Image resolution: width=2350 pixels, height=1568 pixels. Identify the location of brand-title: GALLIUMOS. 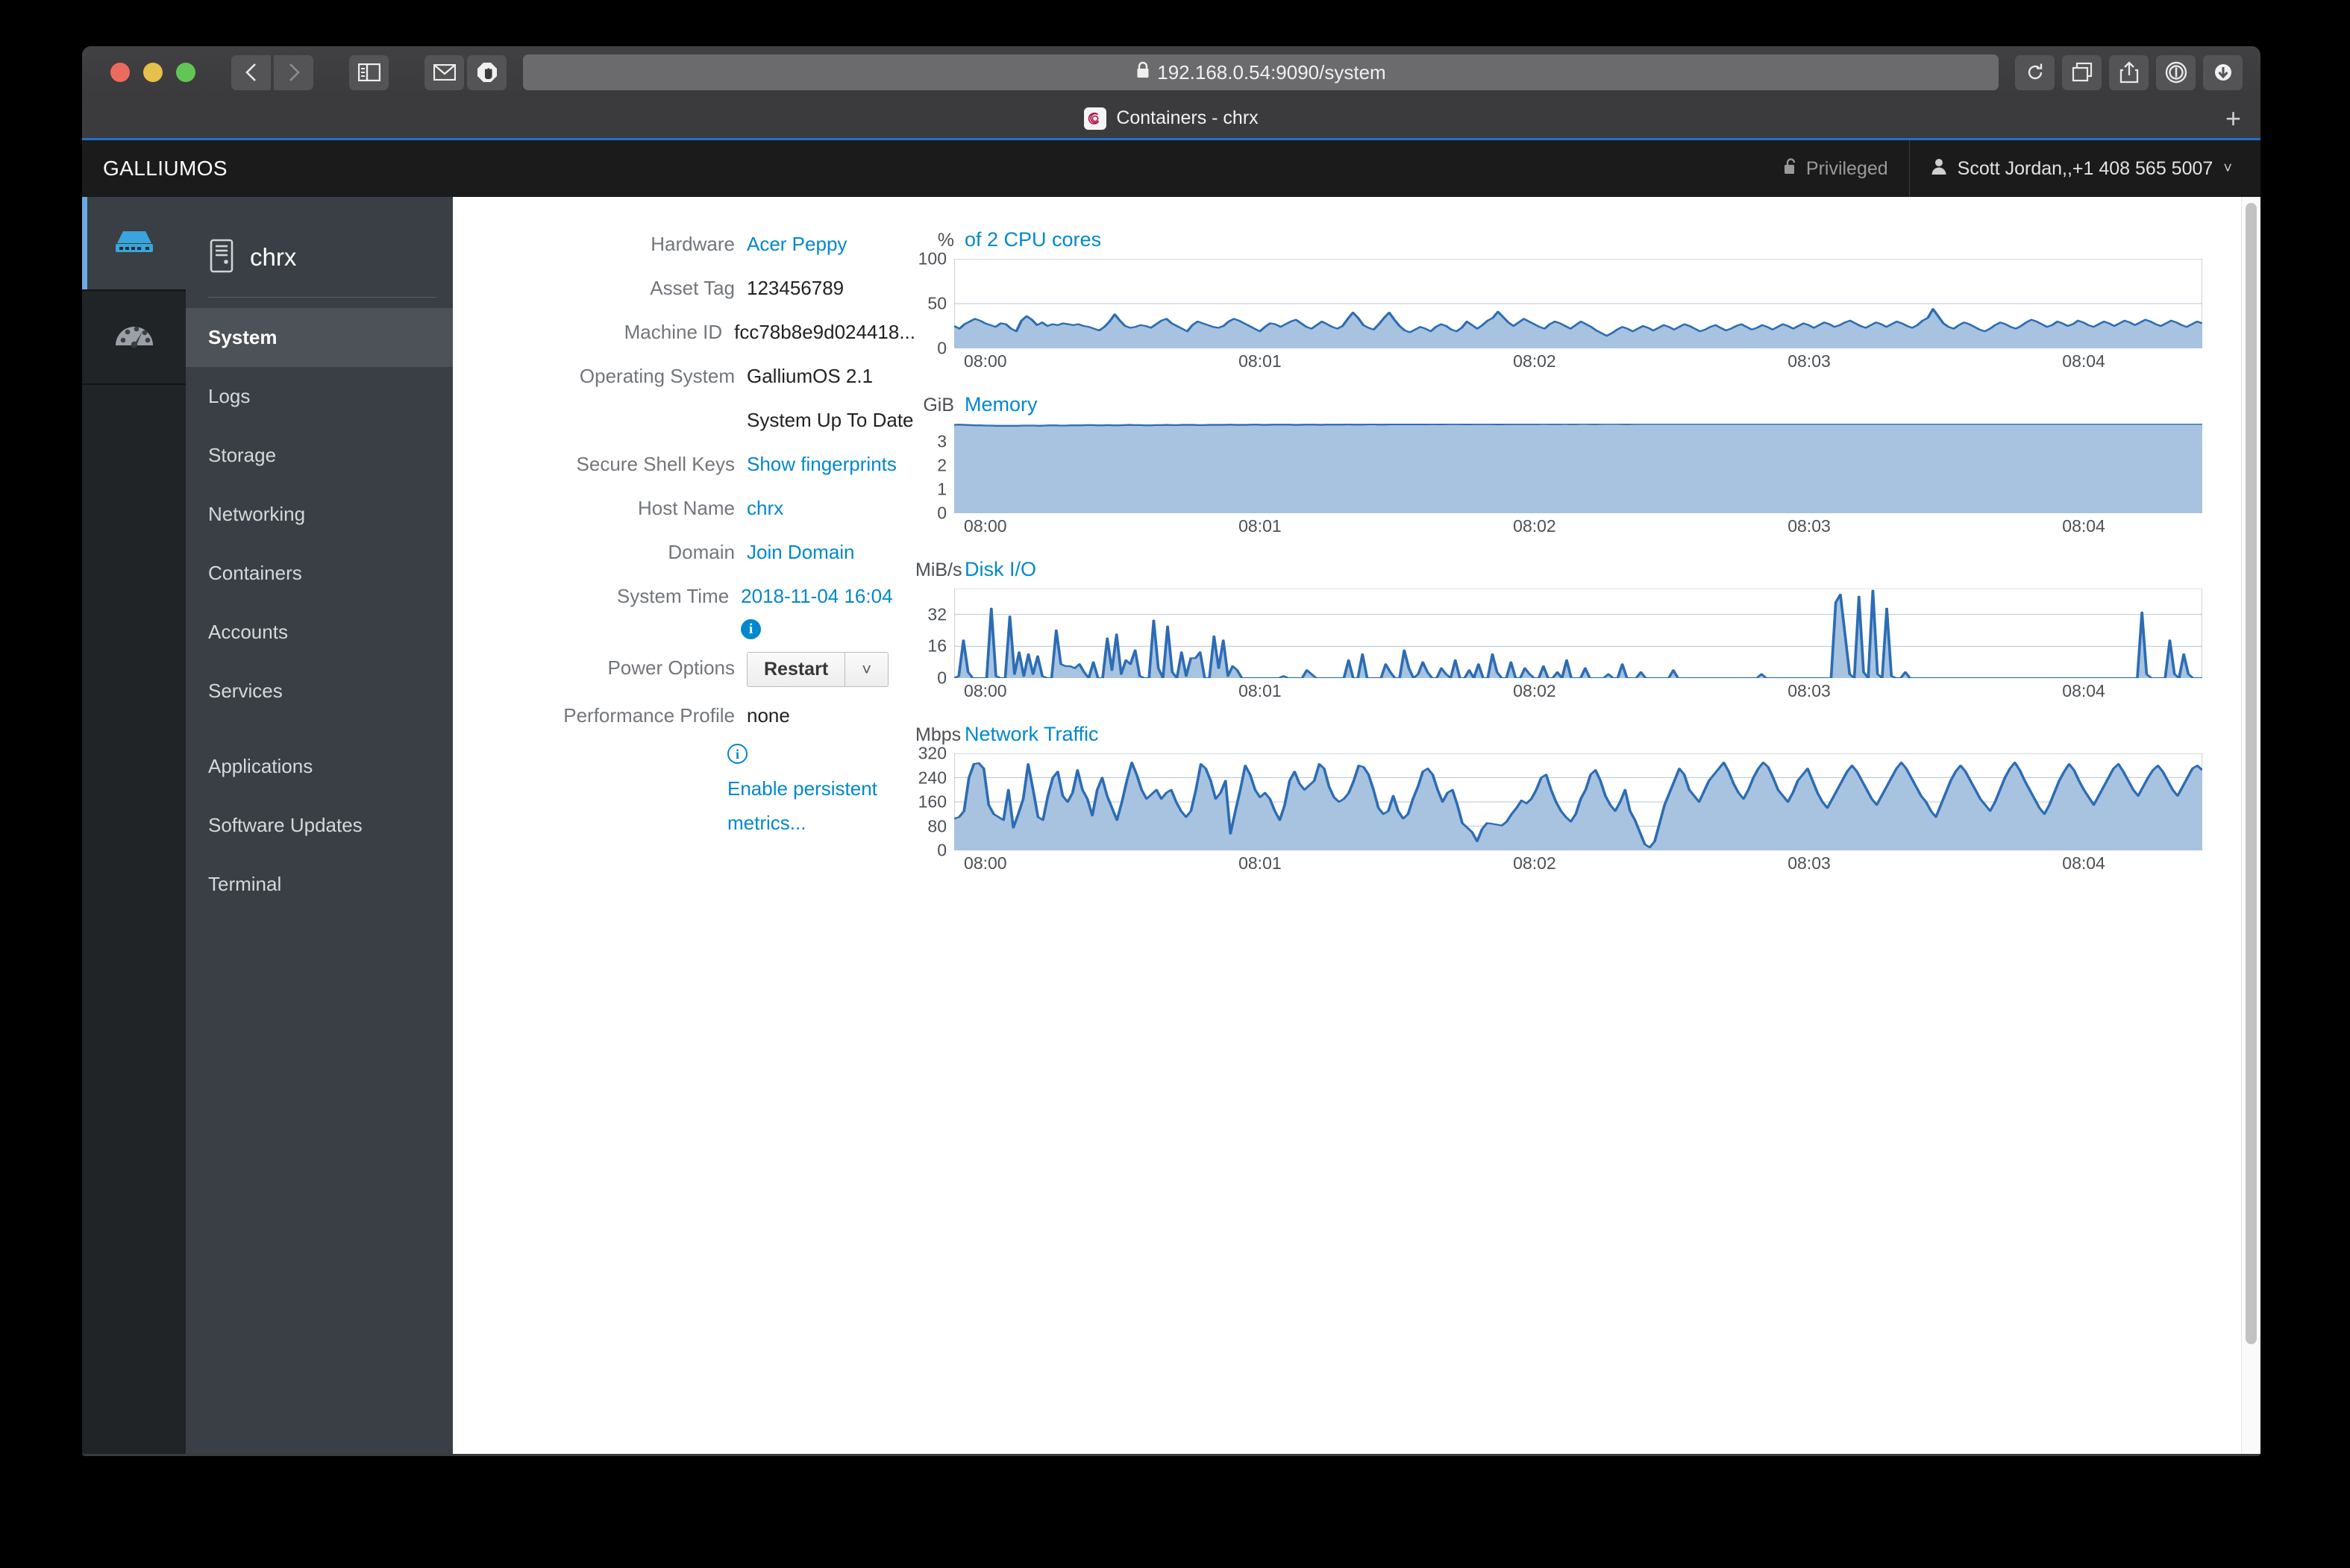
(165, 168).